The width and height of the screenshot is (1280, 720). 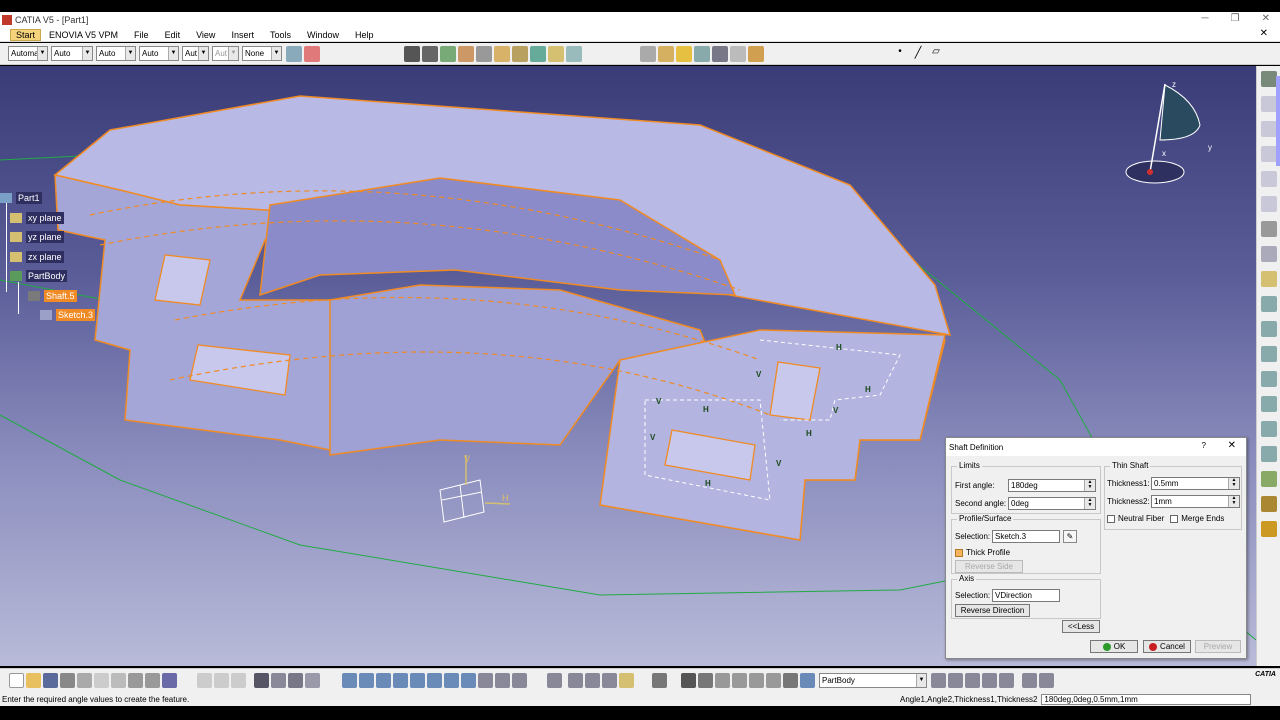 What do you see at coordinates (295, 680) in the screenshot?
I see `catalog-icon` at bounding box center [295, 680].